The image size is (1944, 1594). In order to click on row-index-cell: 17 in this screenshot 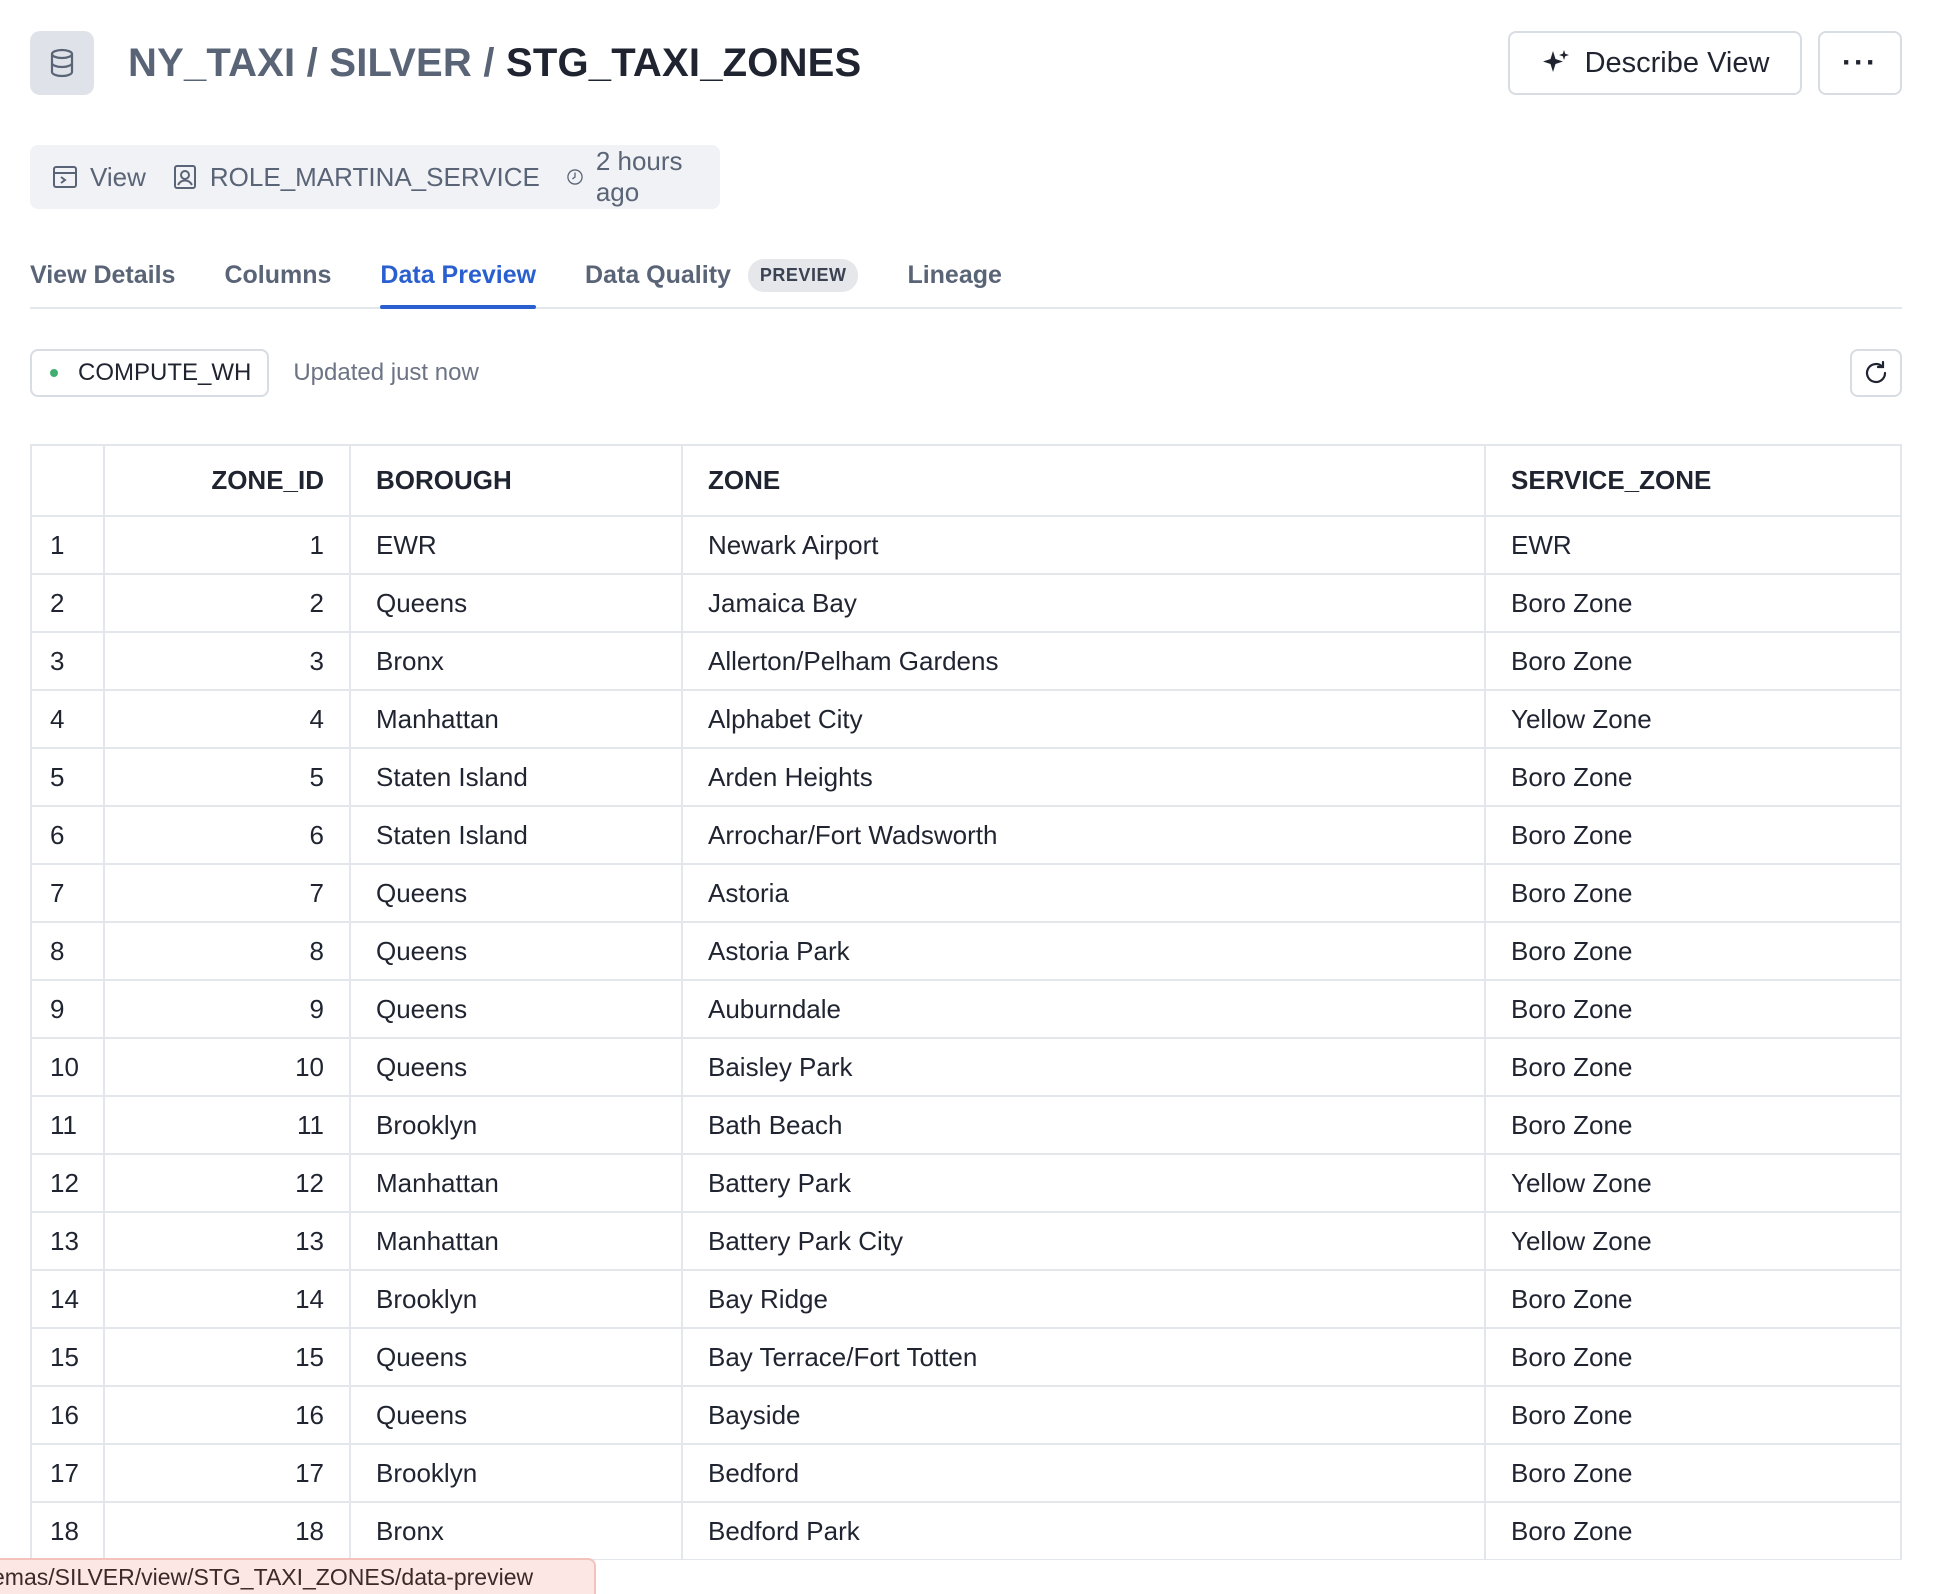, I will do `click(68, 1473)`.